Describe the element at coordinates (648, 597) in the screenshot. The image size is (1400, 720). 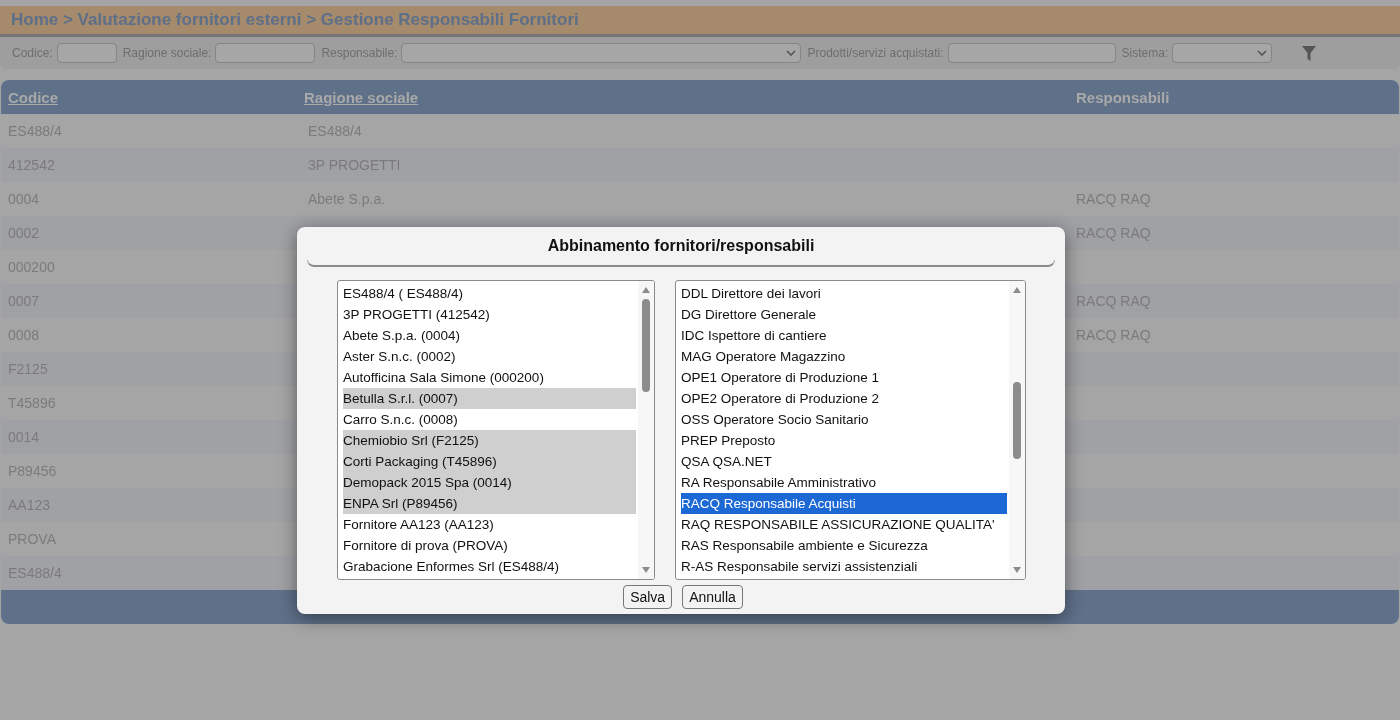
I see `dialog-button: Salva` at that location.